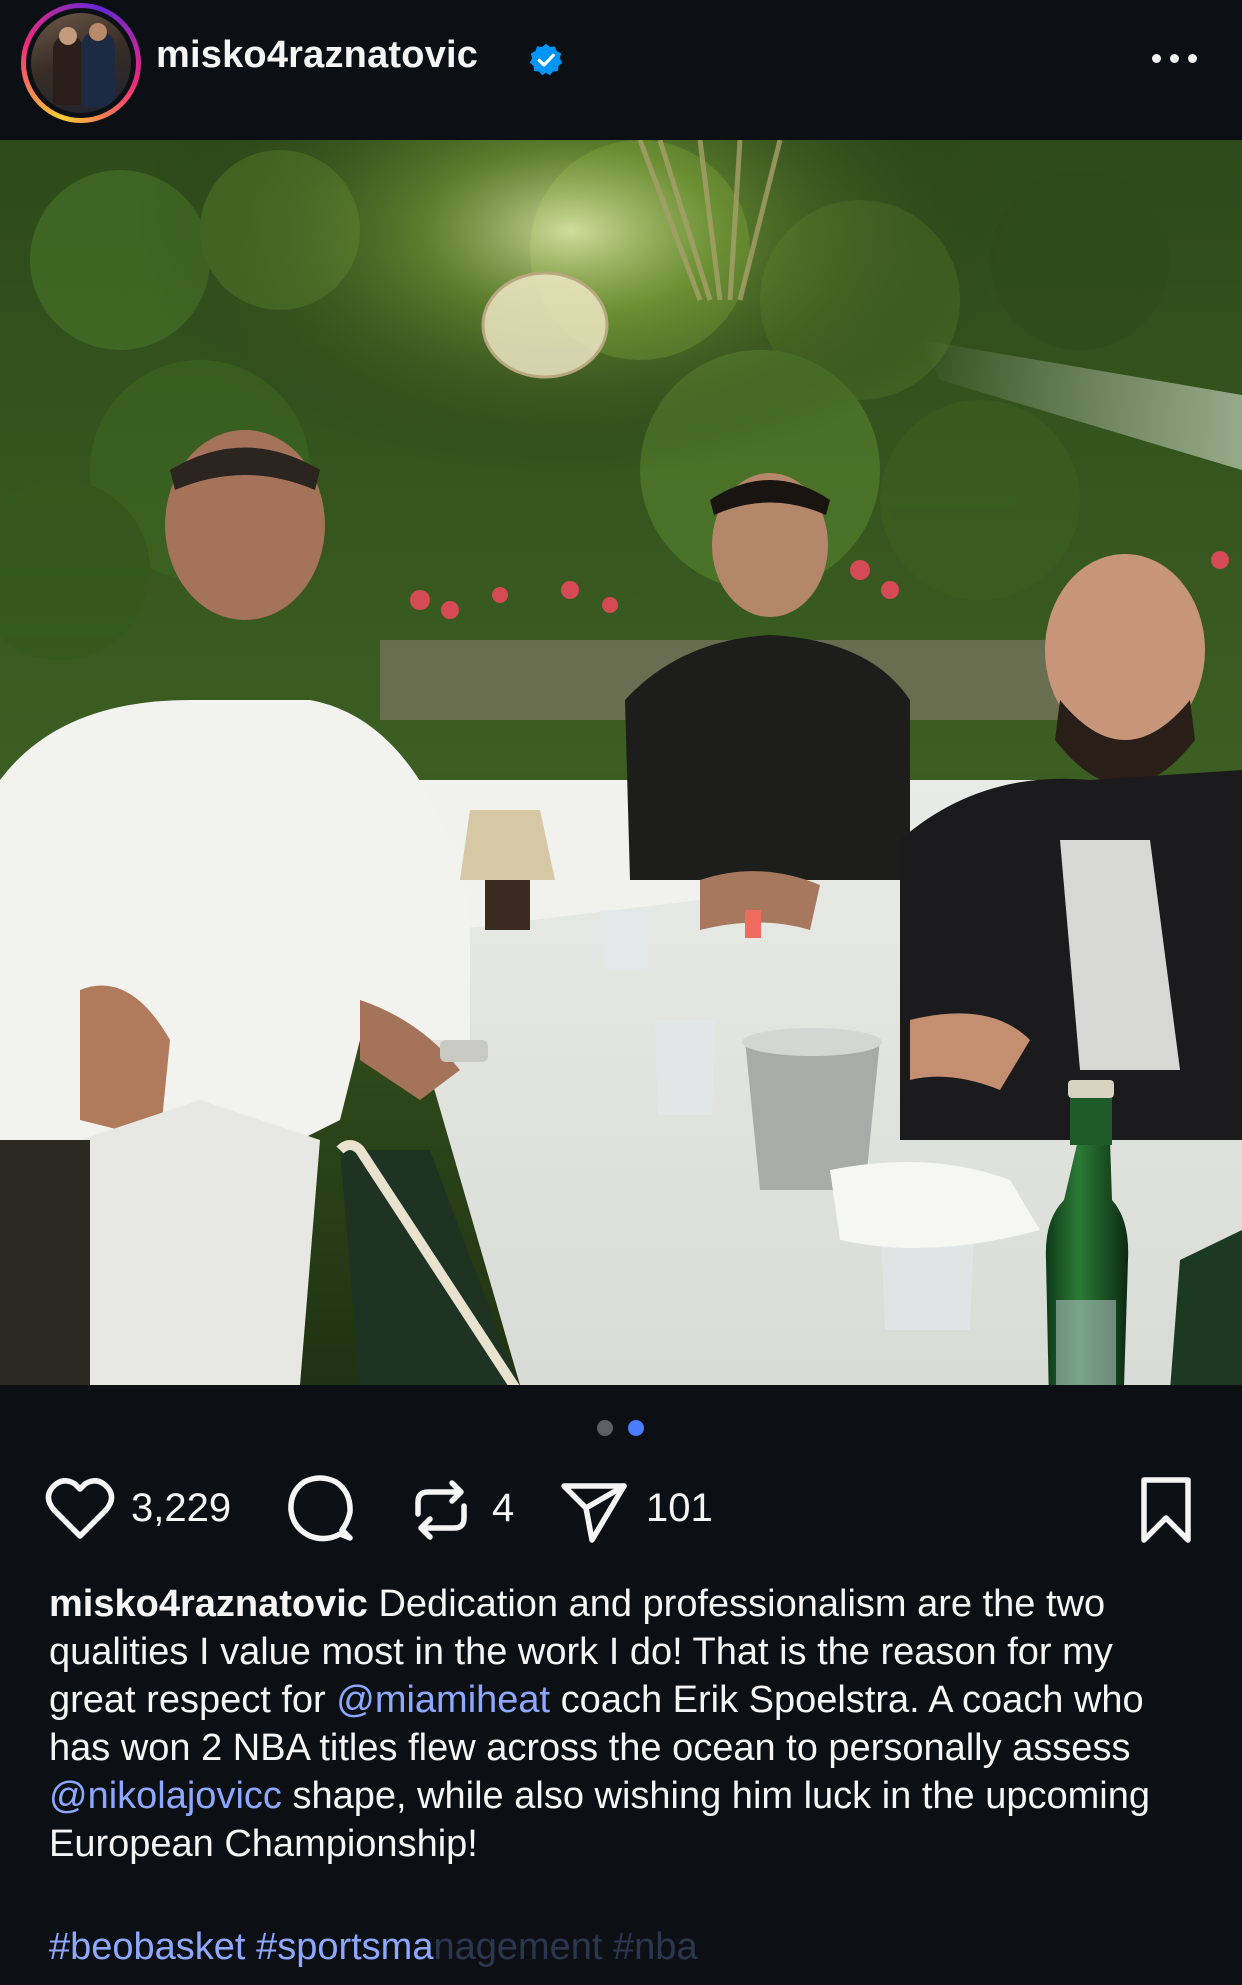 The image size is (1242, 1985). I want to click on avatar-frame, so click(81, 63).